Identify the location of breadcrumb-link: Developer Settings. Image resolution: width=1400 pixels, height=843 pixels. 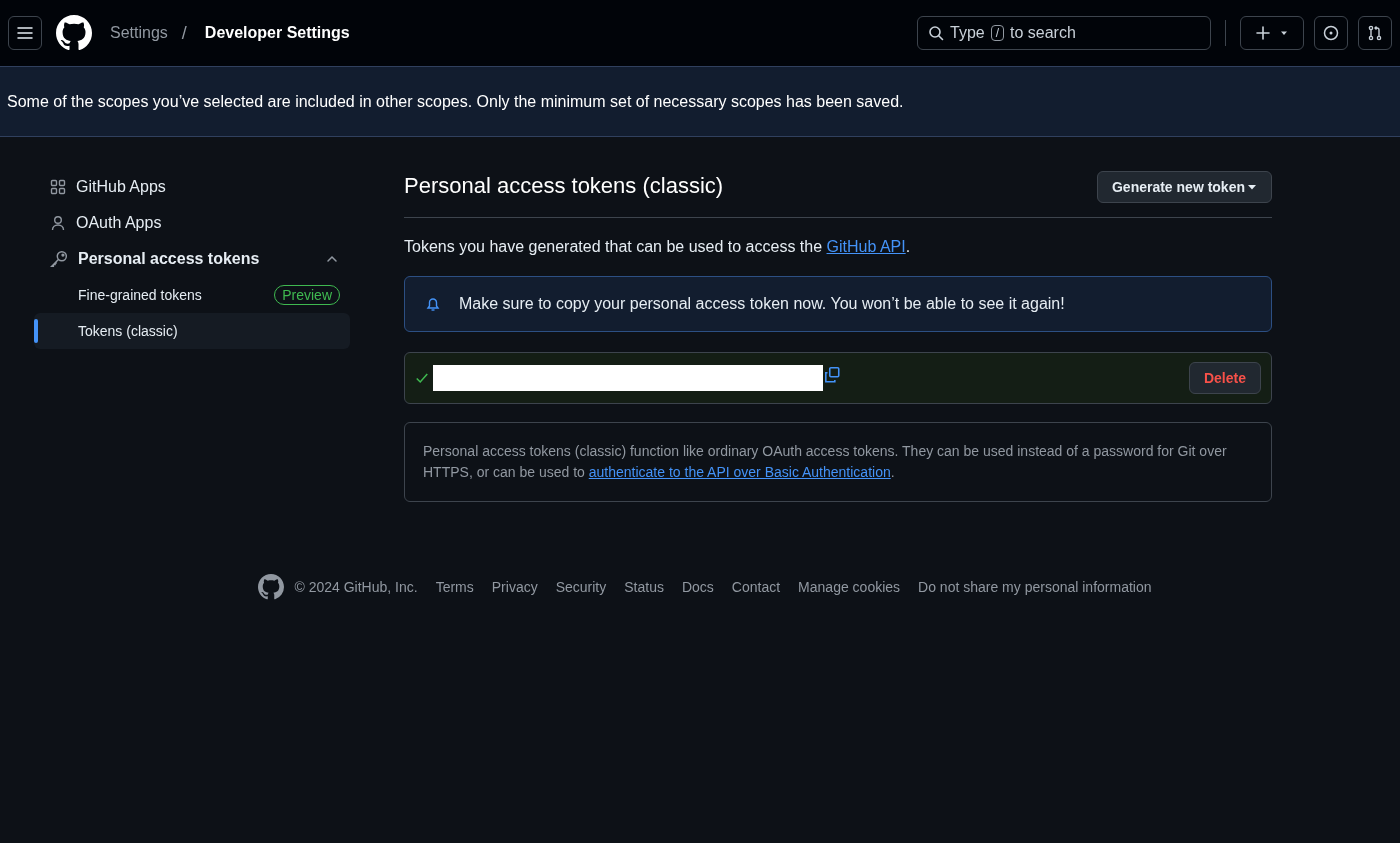
(277, 33).